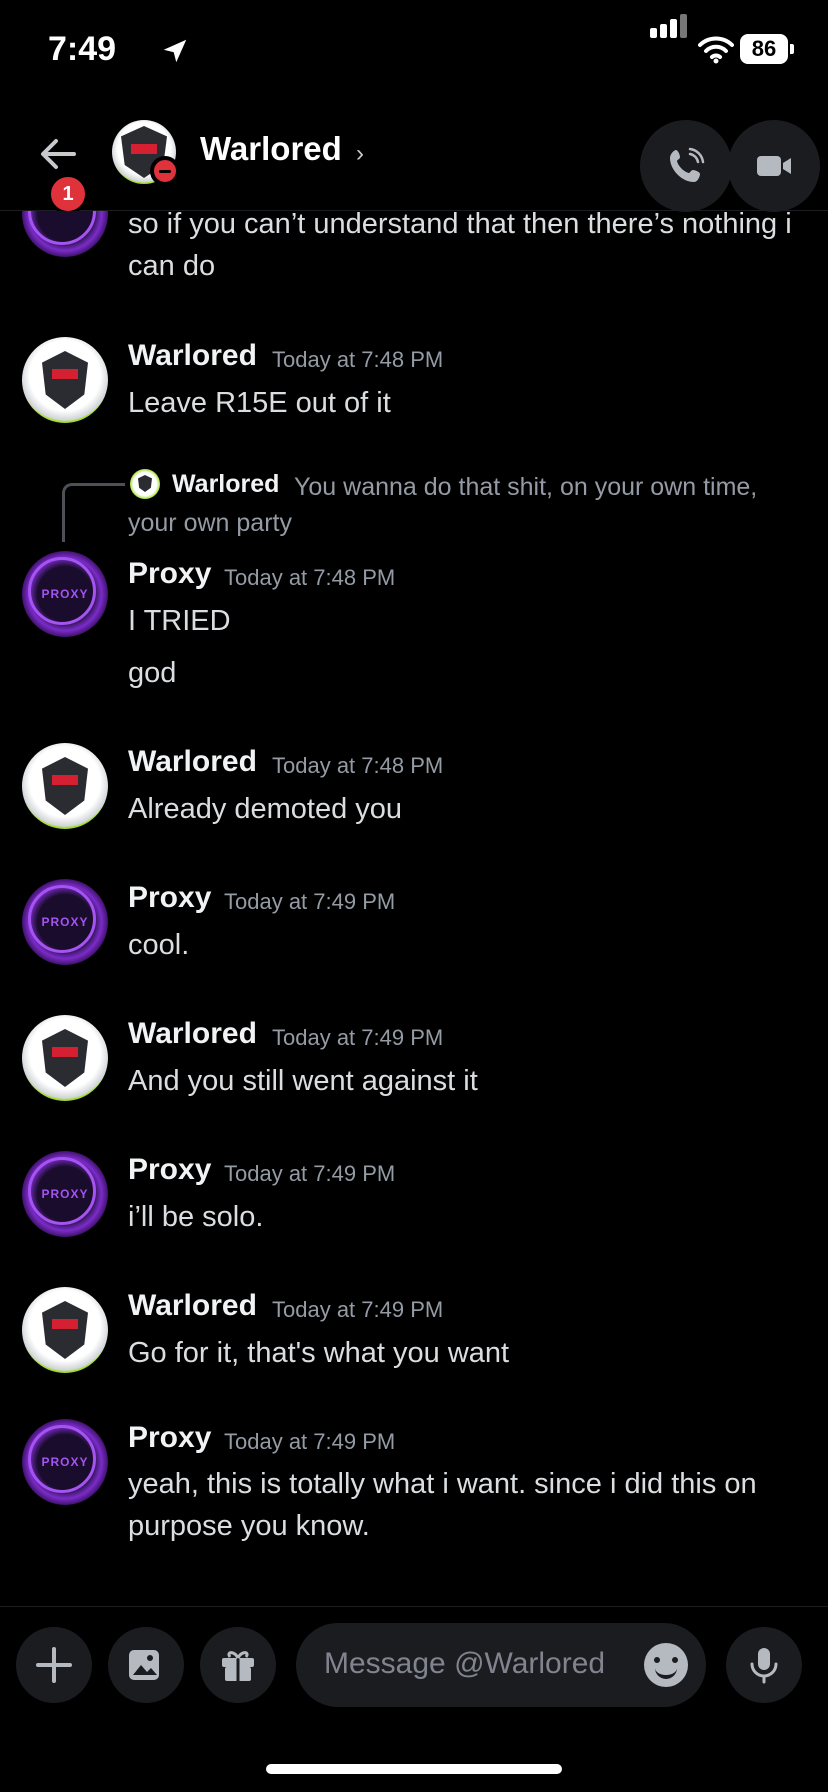 This screenshot has height=1792, width=828. I want to click on chevron-right-icon: ›, so click(360, 154).